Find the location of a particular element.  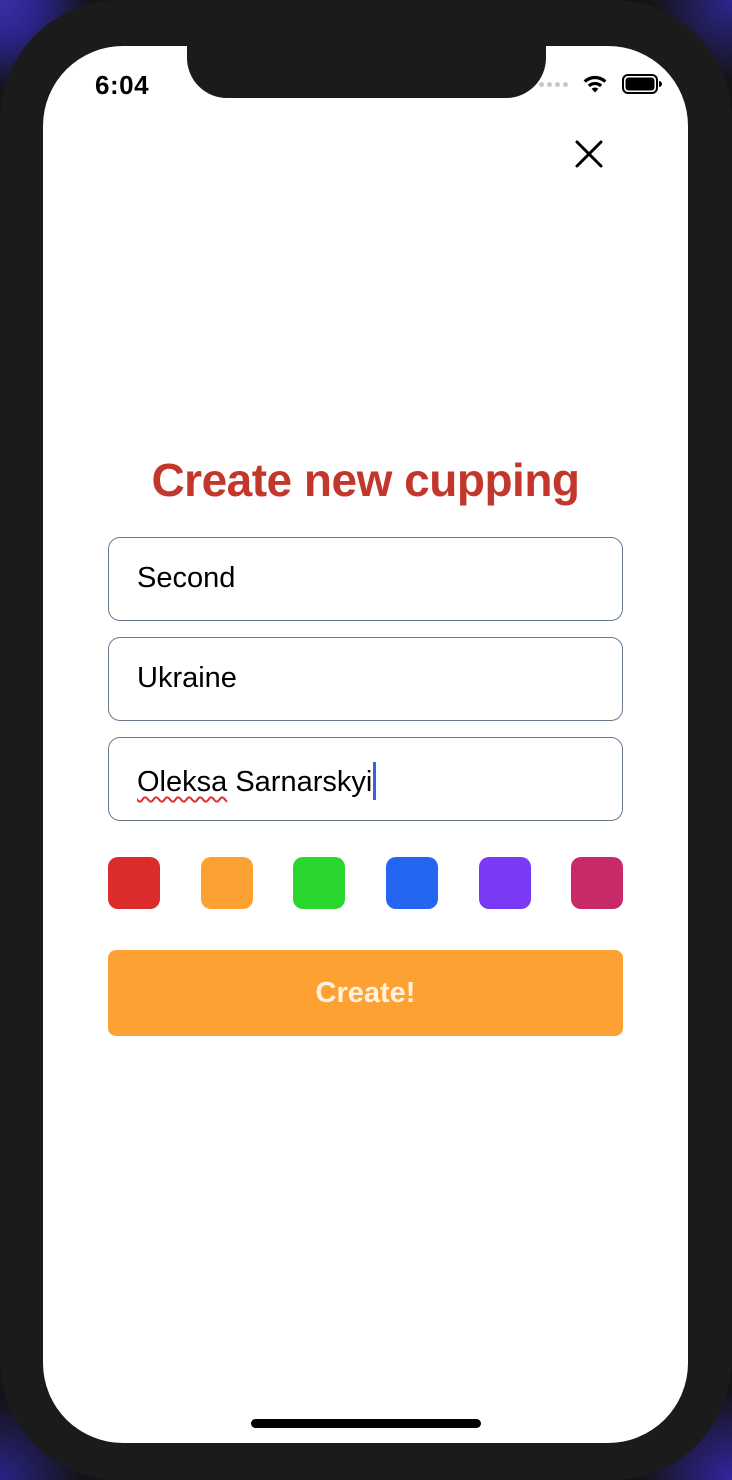

host-input-value: Oleksa Sarnarskyi is located at coordinates (257, 781).